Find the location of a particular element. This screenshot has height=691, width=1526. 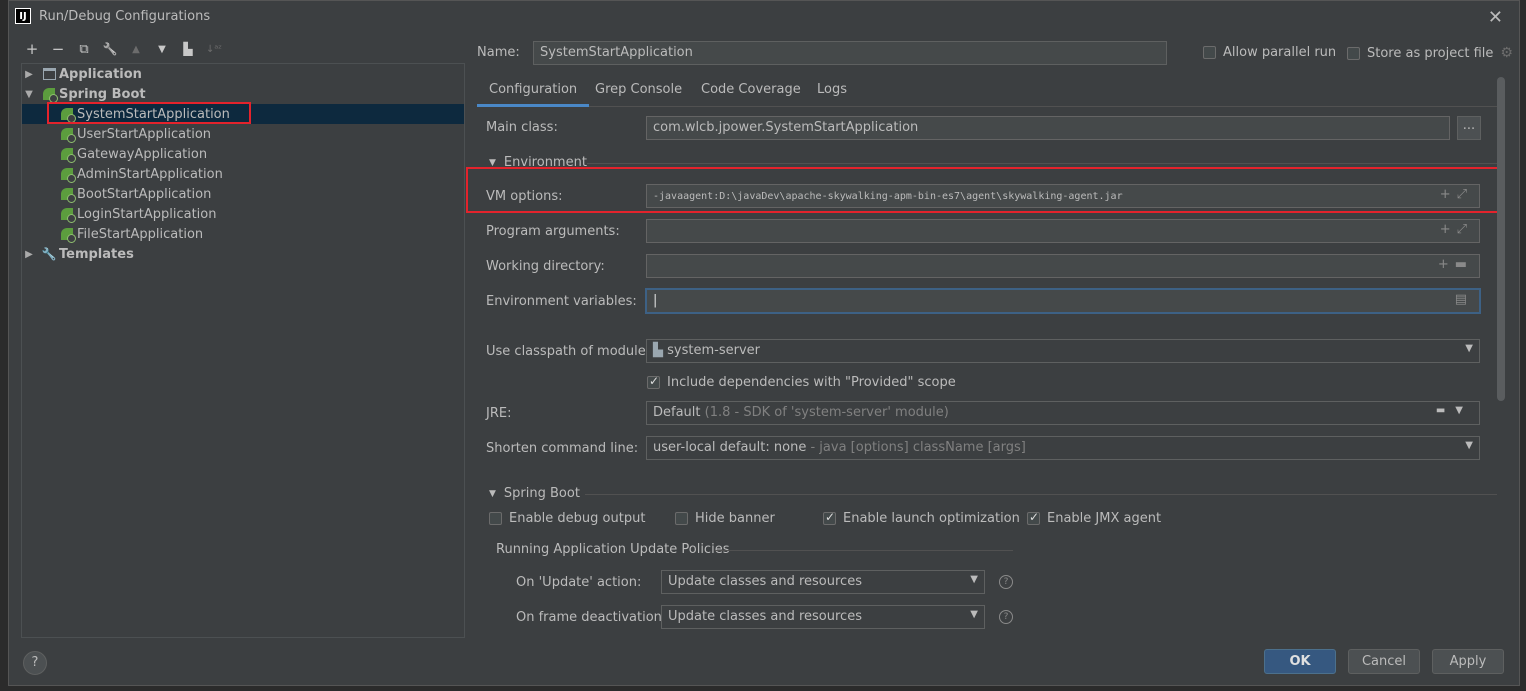

name-input: SystemStartApplication is located at coordinates (850, 53).